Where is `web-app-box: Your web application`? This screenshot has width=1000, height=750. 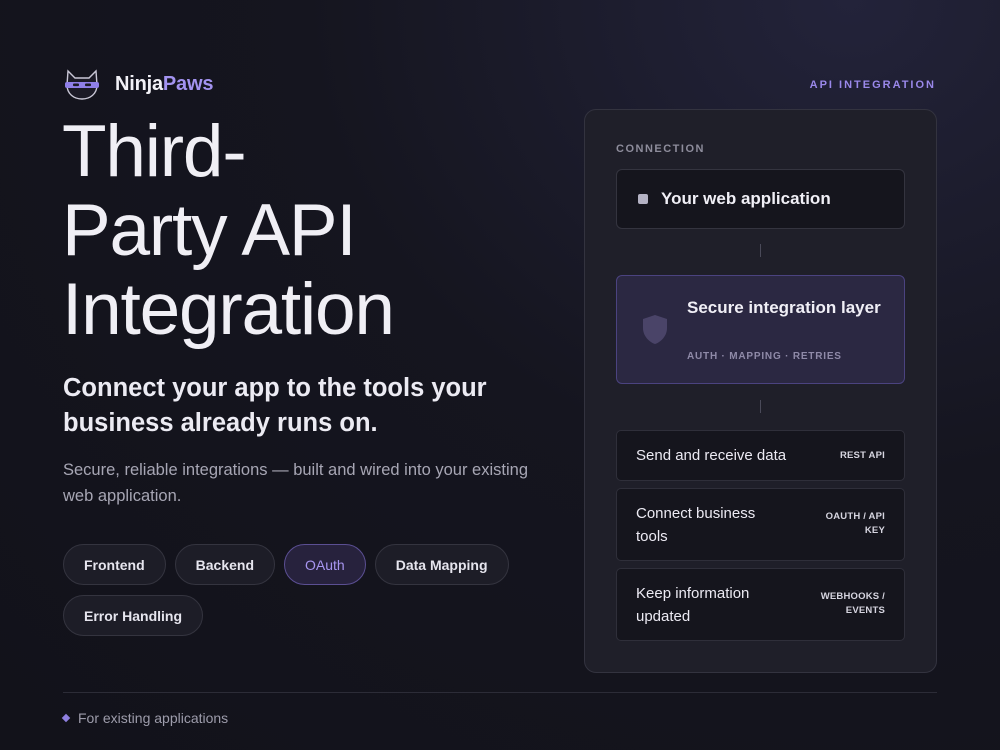
web-app-box: Your web application is located at coordinates (760, 199).